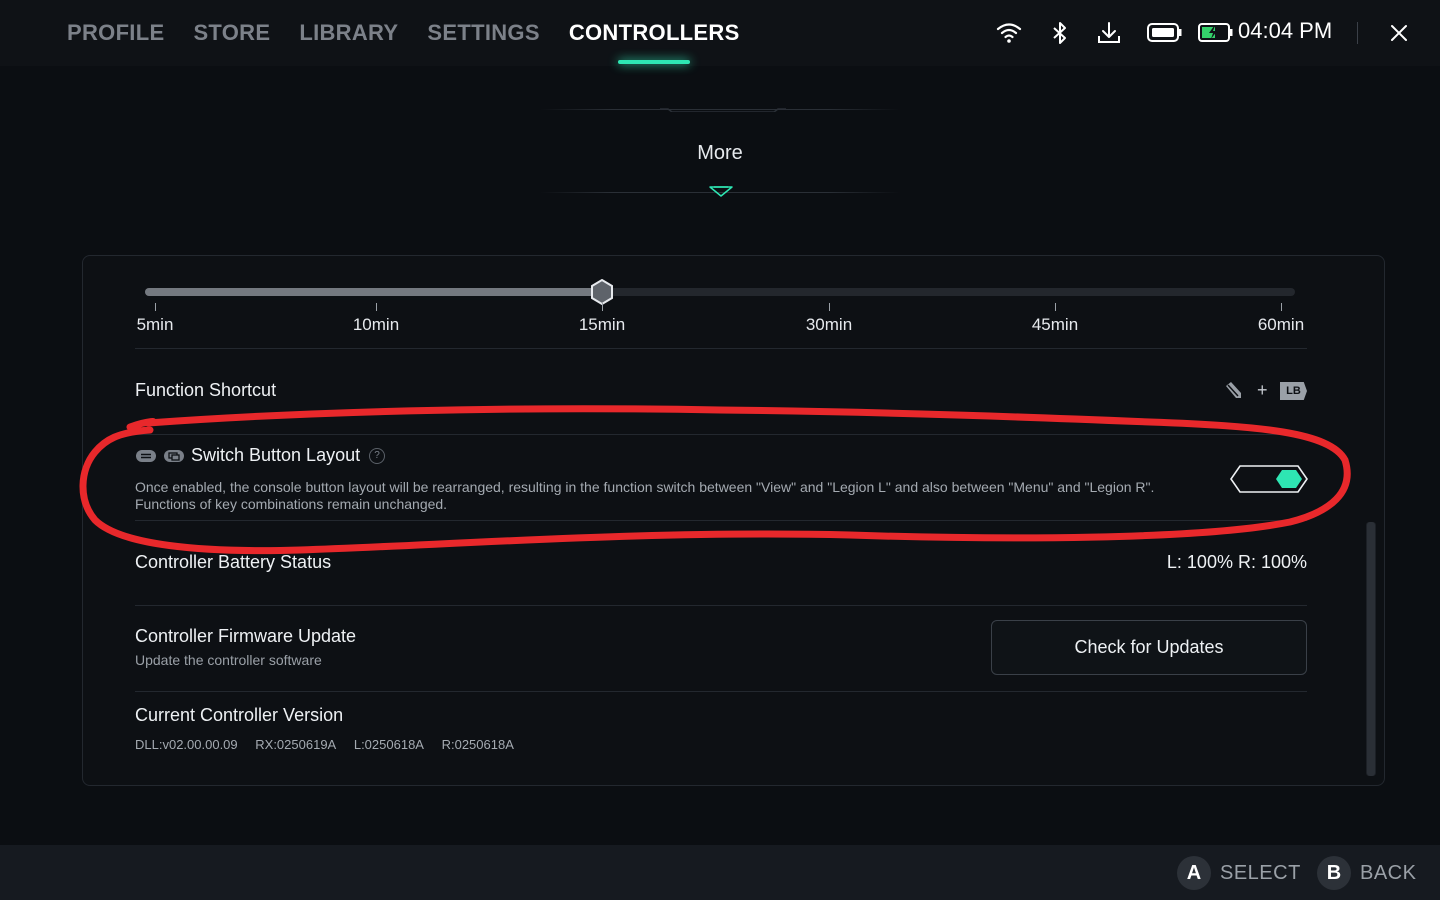  What do you see at coordinates (1293, 391) in the screenshot?
I see `lb-button-icon: LB` at bounding box center [1293, 391].